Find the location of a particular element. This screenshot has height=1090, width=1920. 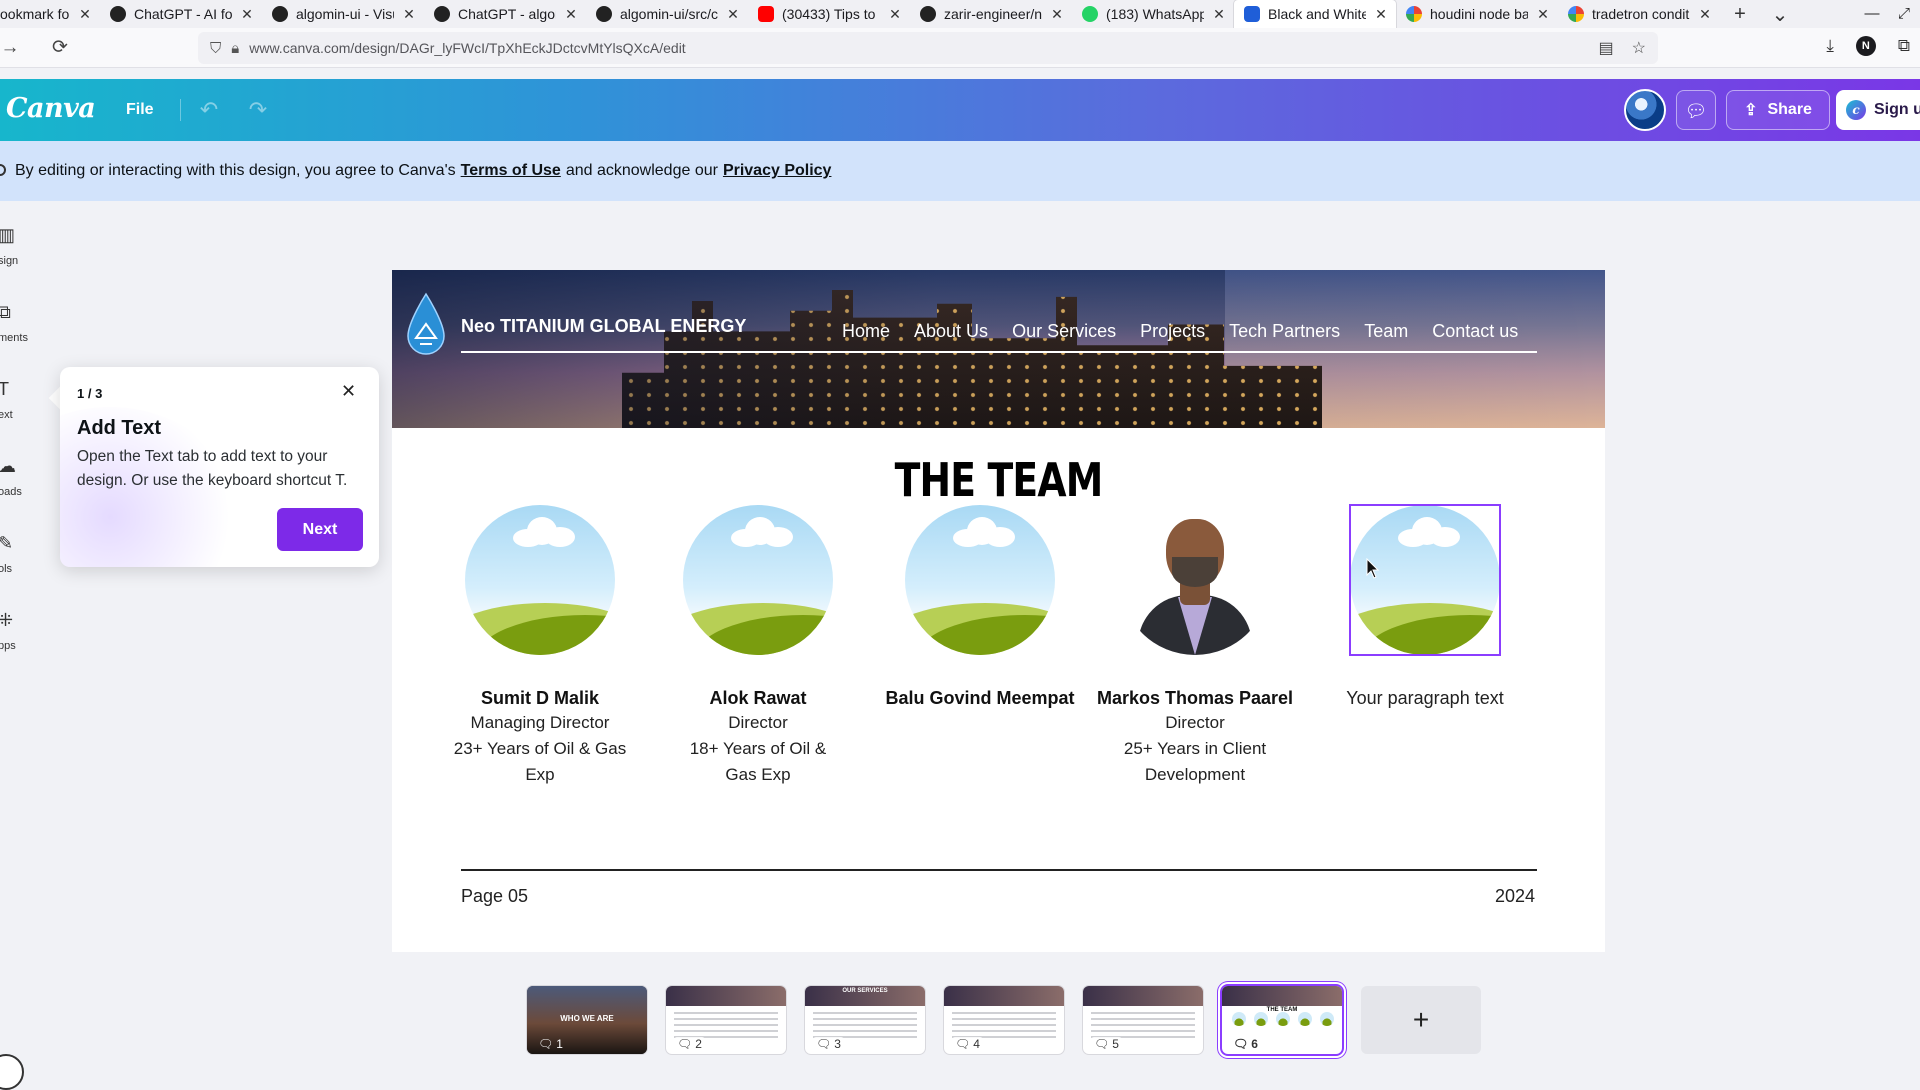

minimize-icon: — is located at coordinates (1872, 14).